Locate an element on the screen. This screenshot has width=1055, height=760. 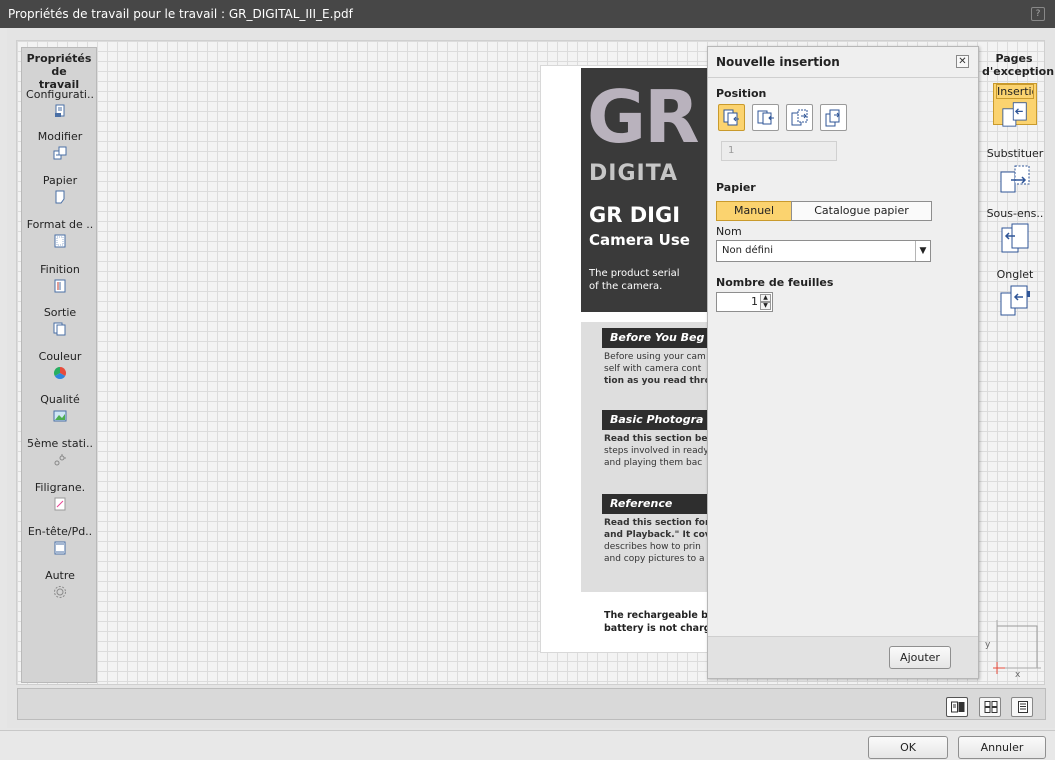
insert-after-page-icon is located at coordinates (799, 117).